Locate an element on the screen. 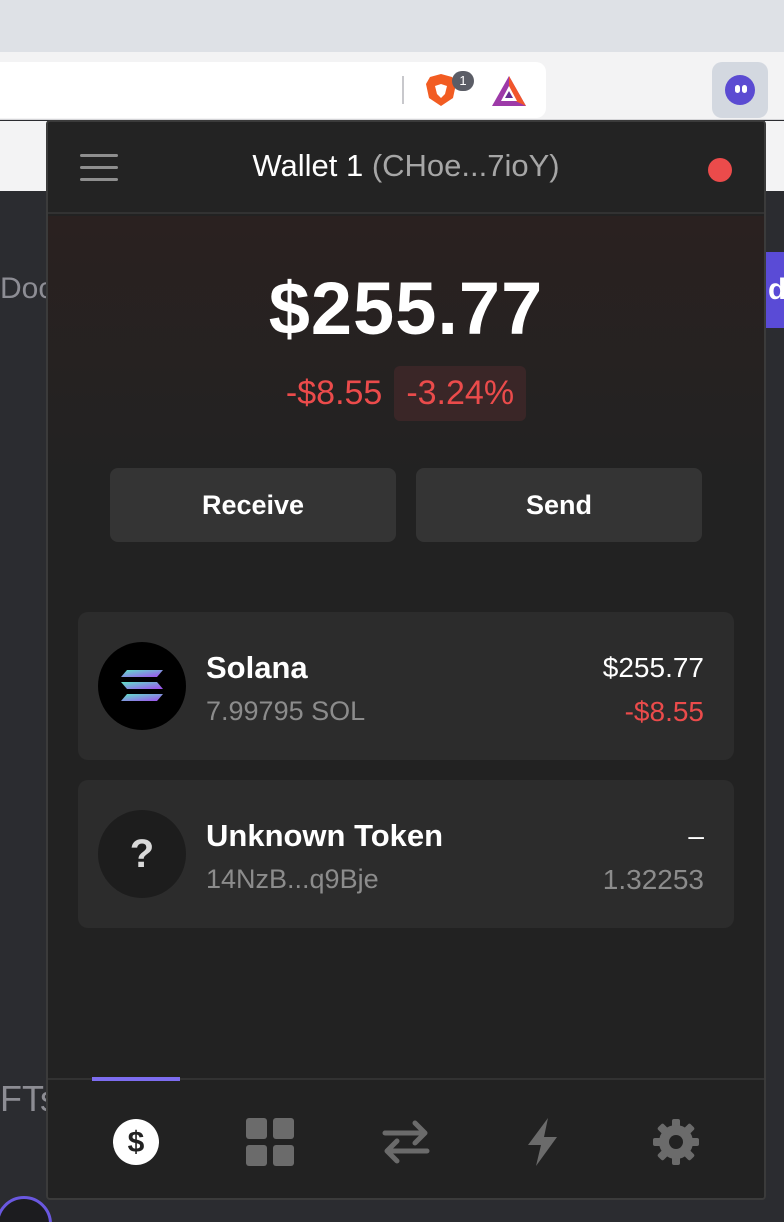 The image size is (784, 1222). token-value: $255.77 is located at coordinates (653, 667).